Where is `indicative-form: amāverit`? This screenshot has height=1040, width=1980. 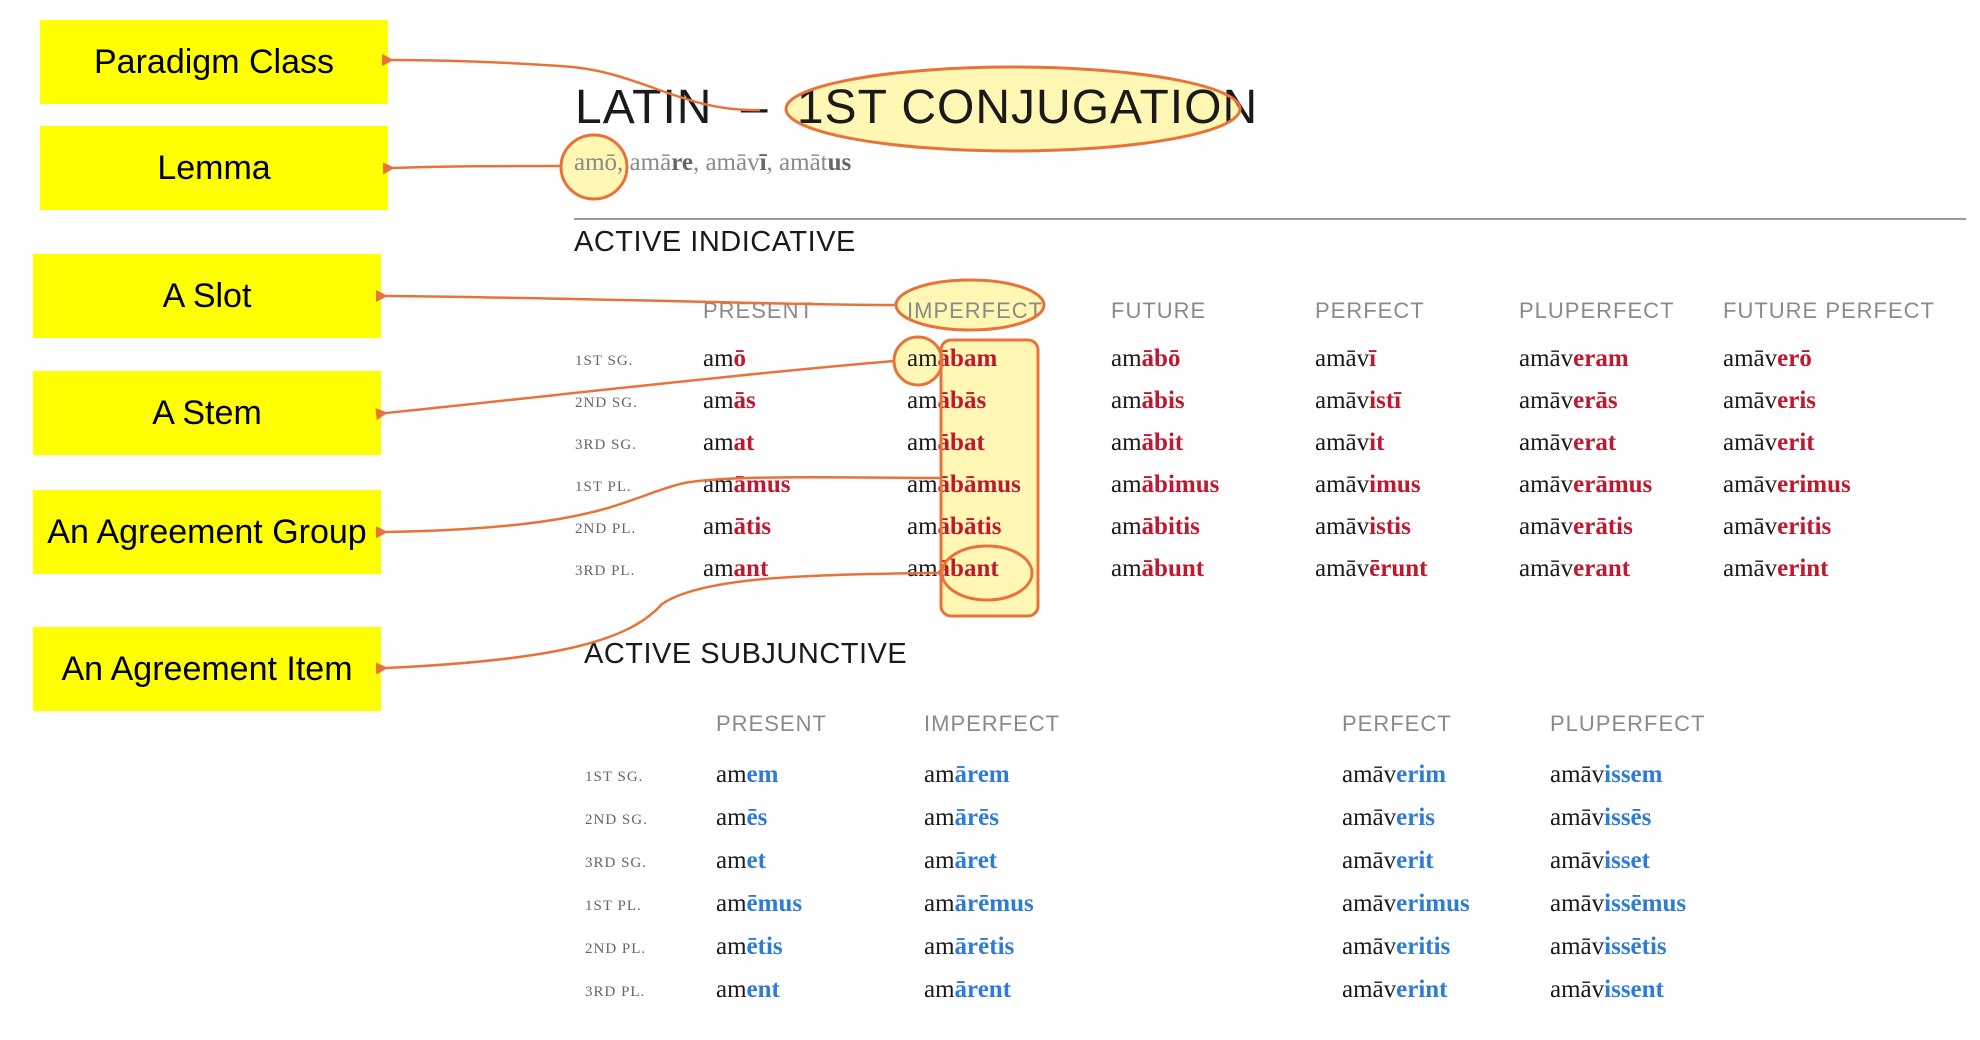
indicative-form: amāverit is located at coordinates (1769, 443).